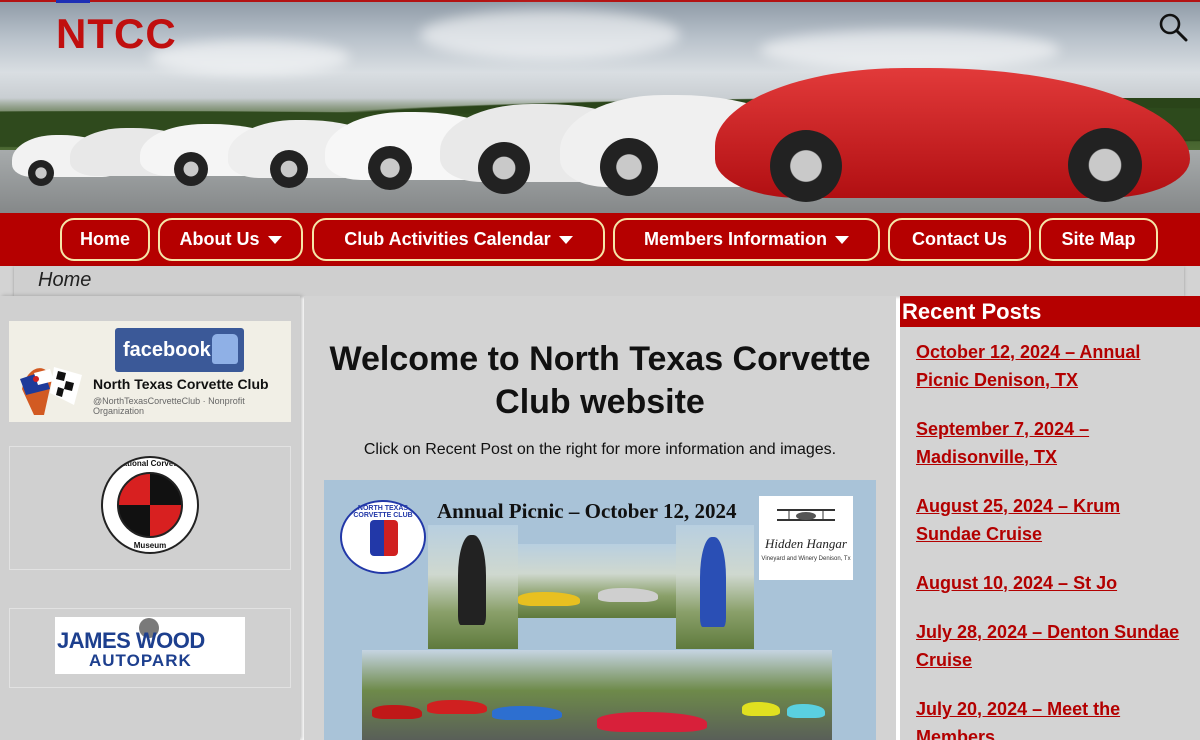  I want to click on nav-club-activities-calendar: Club Activities Calendar, so click(458, 239).